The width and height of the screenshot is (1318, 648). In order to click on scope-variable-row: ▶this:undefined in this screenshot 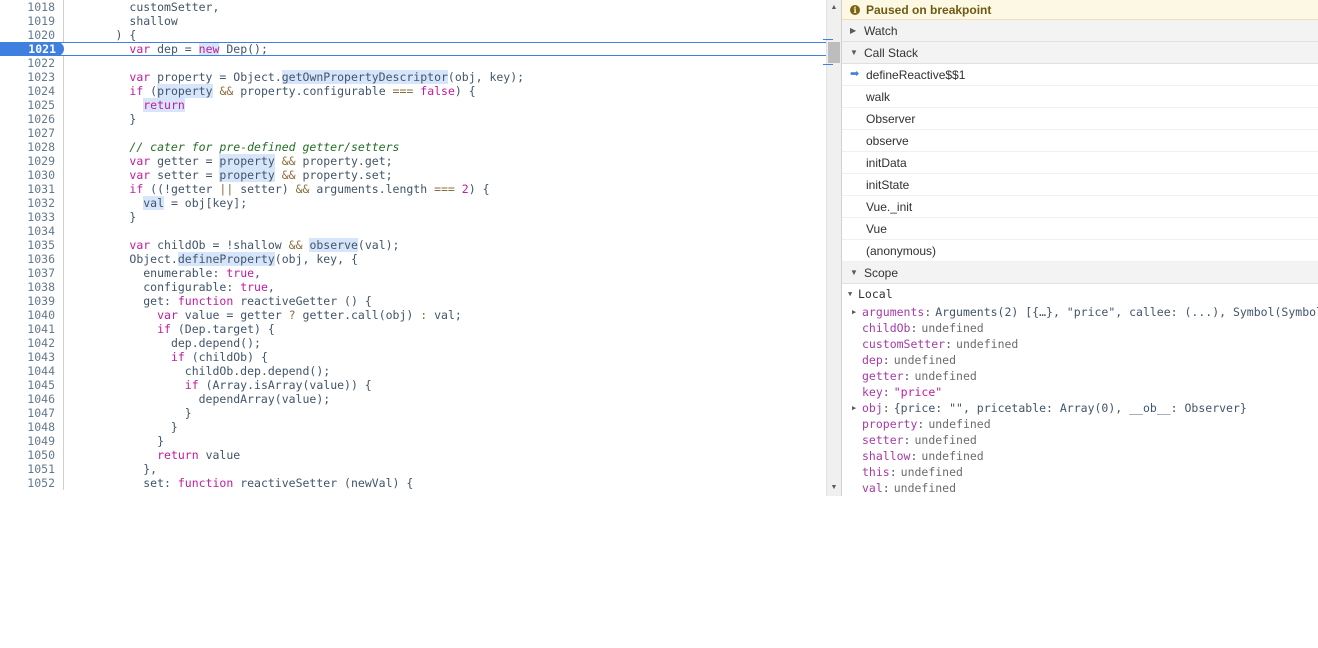, I will do `click(1080, 472)`.